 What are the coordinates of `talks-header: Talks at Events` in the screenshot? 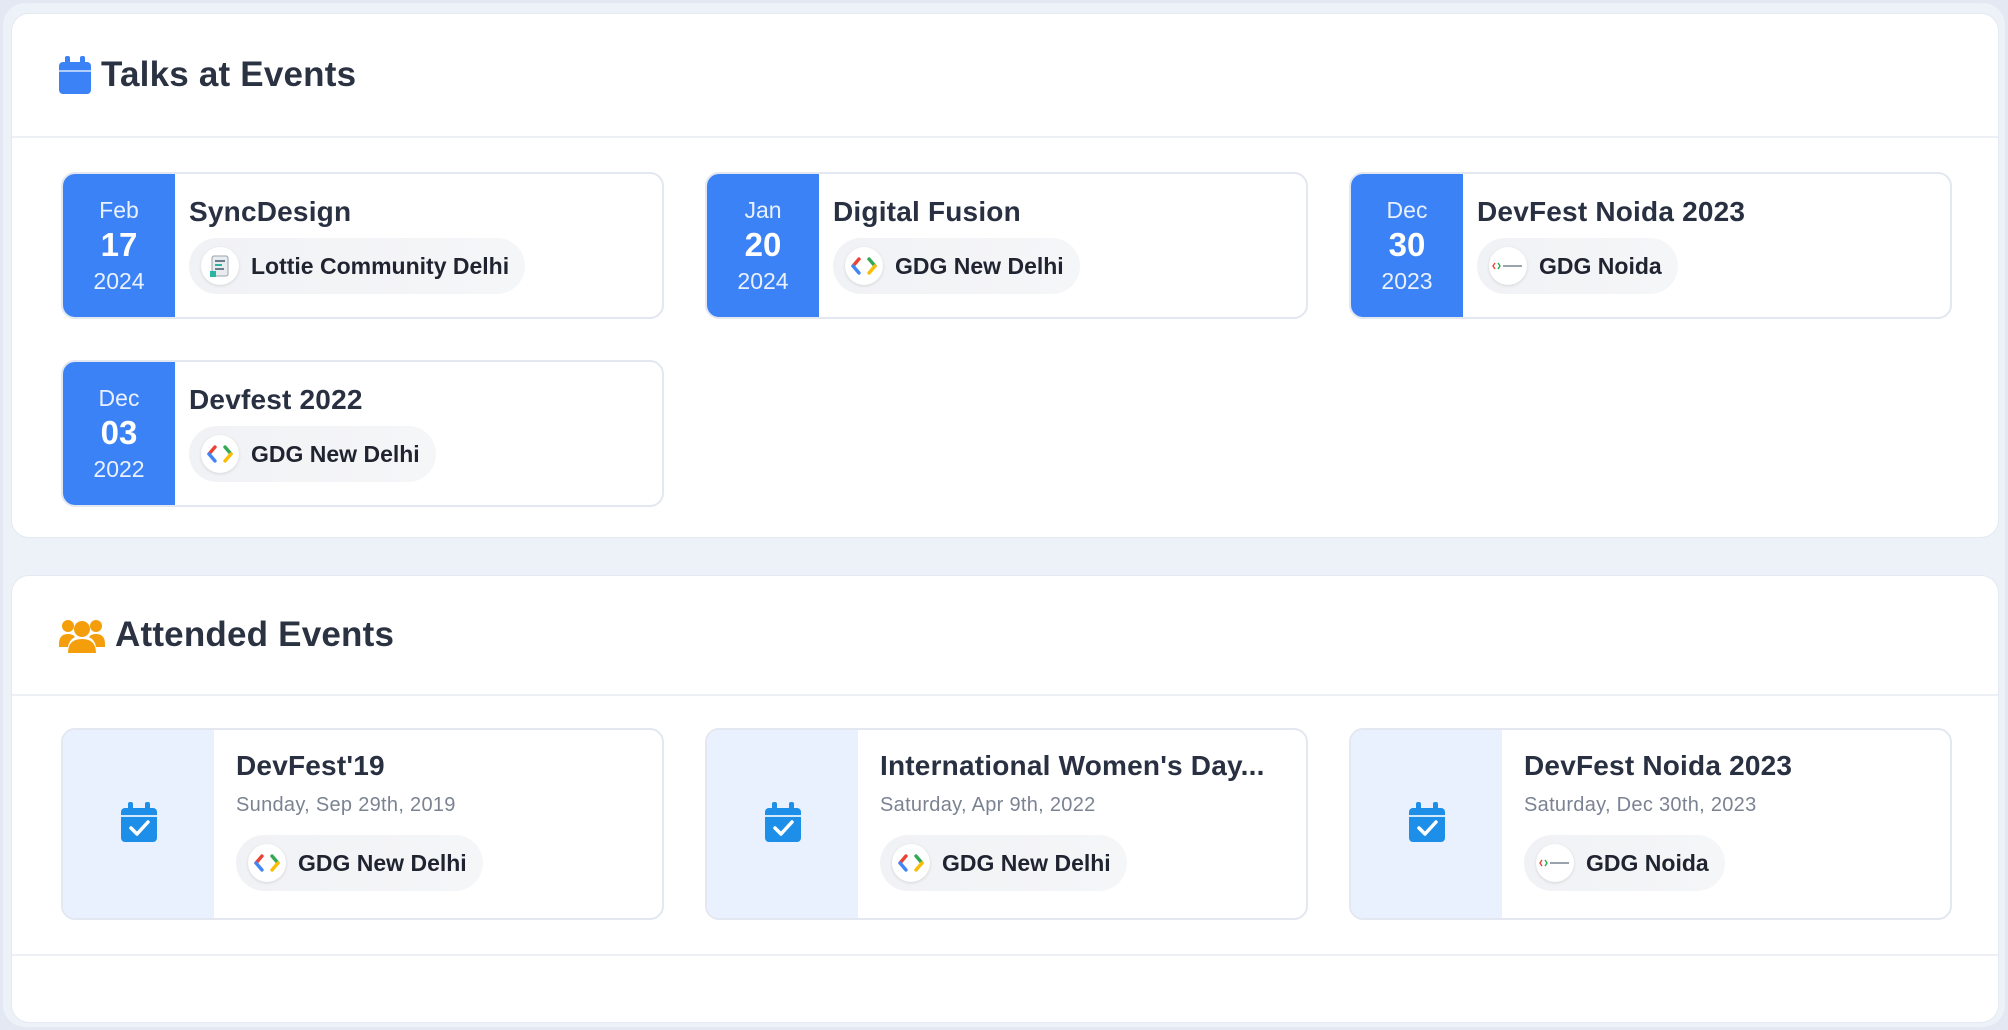 It's located at (1005, 76).